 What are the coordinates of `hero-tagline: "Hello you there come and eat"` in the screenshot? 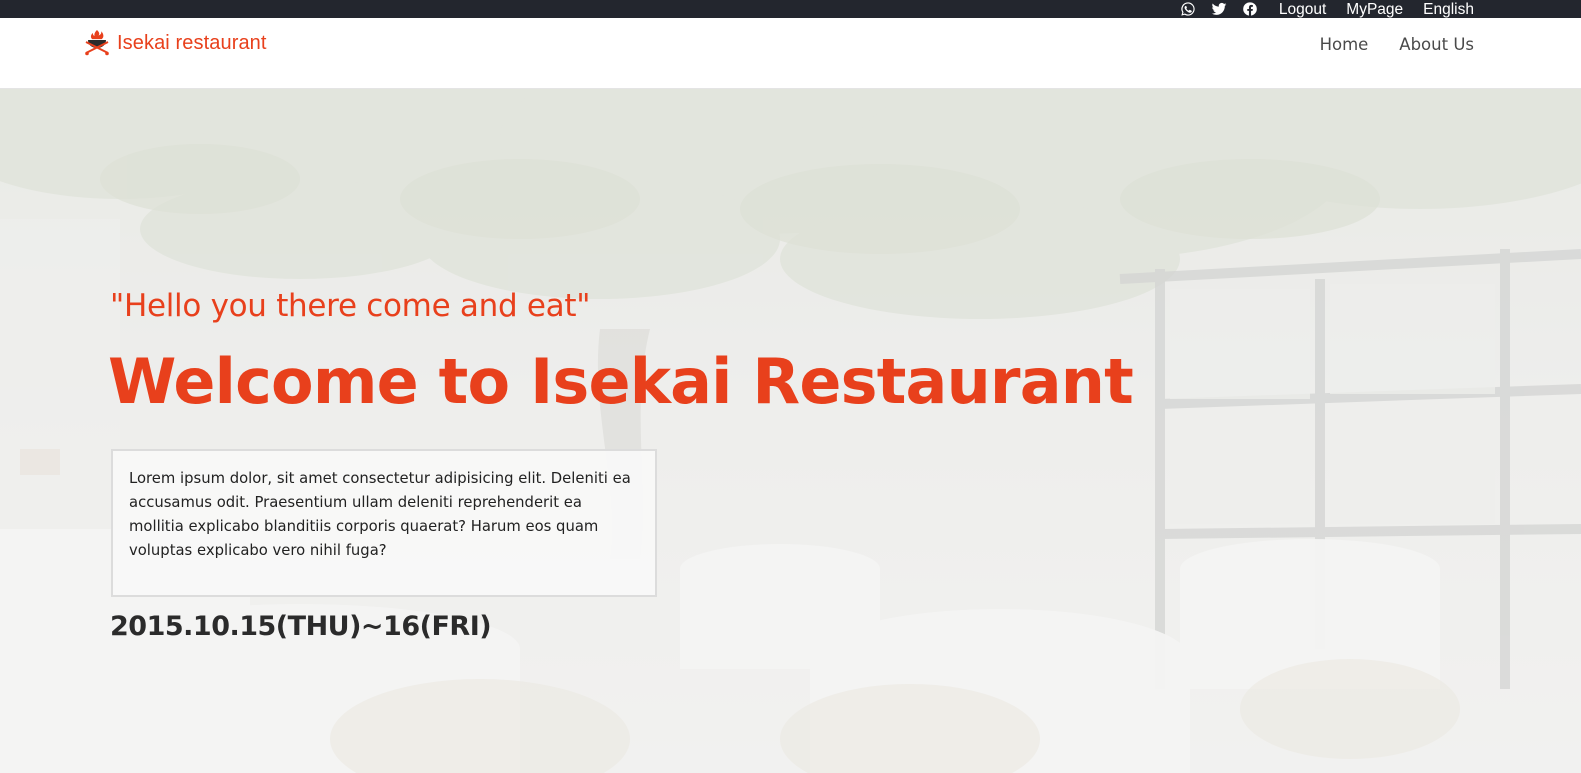 It's located at (350, 306).